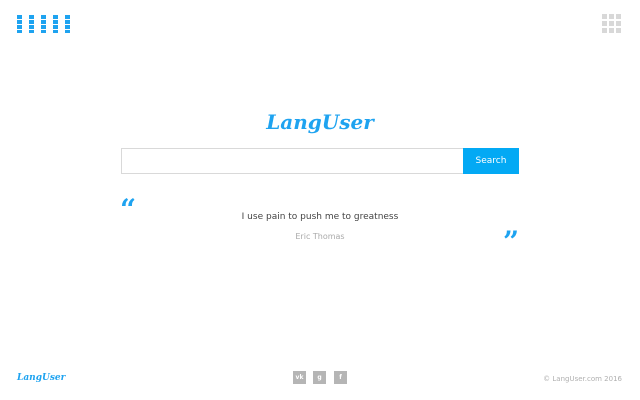 This screenshot has width=640, height=400. Describe the element at coordinates (41, 378) in the screenshot. I see `footer-logo: LangUser` at that location.